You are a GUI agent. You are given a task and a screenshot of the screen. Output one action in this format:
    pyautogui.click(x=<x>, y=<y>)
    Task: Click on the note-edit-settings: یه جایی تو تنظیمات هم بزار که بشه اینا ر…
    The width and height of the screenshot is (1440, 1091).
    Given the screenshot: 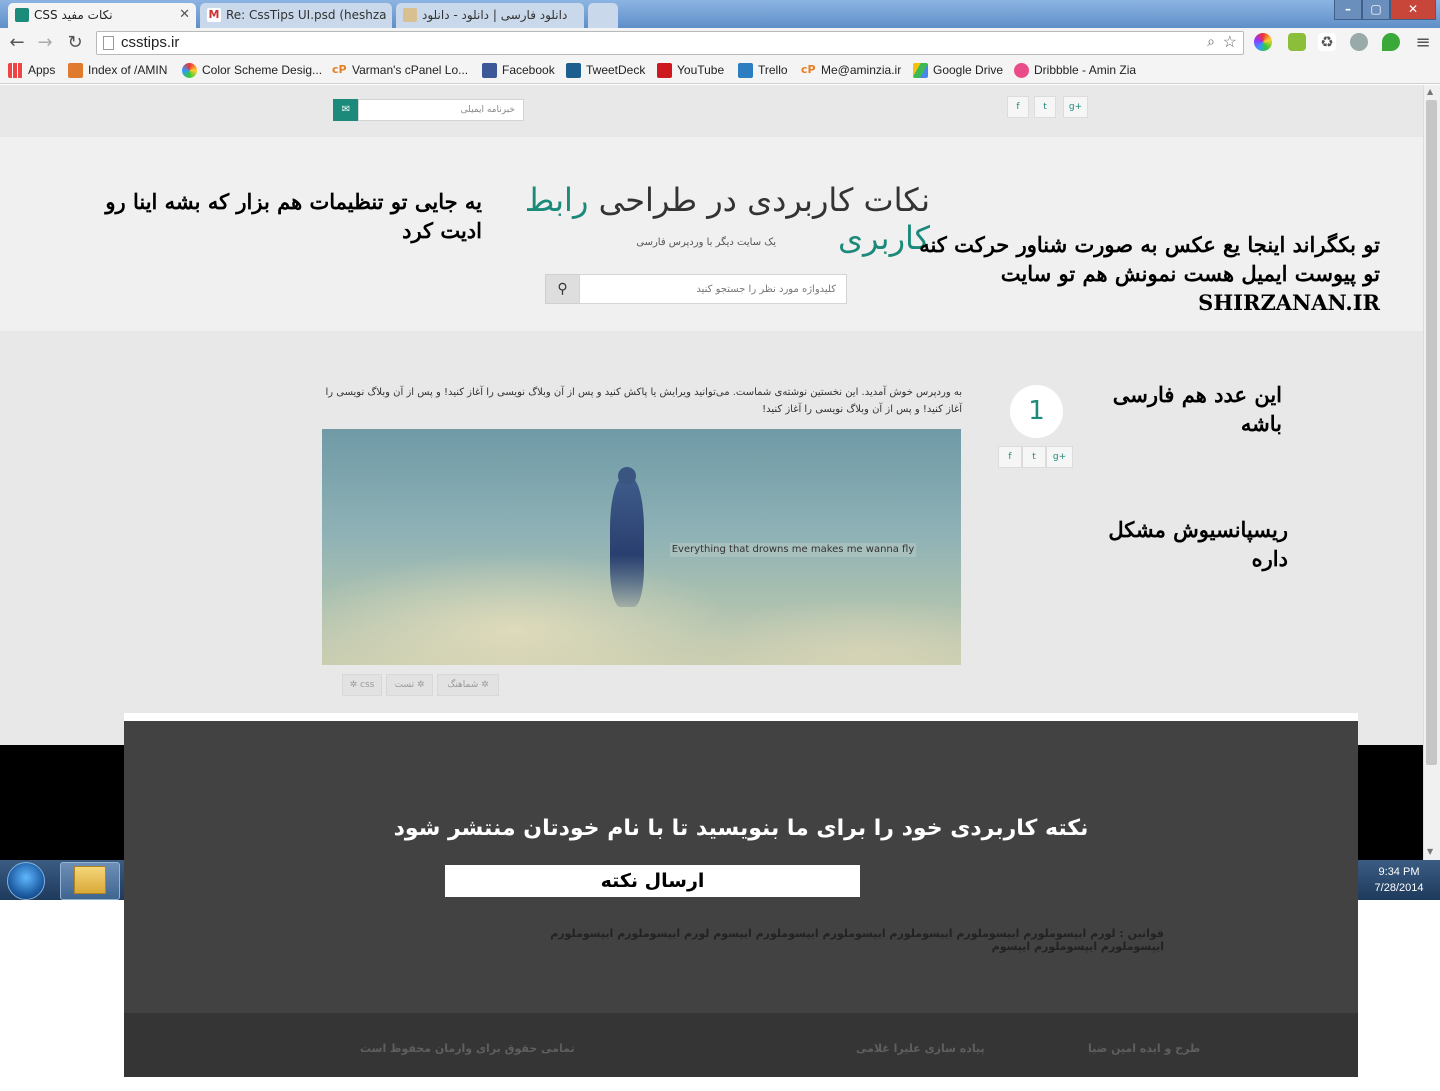 What is the action you would take?
    pyautogui.click(x=293, y=216)
    